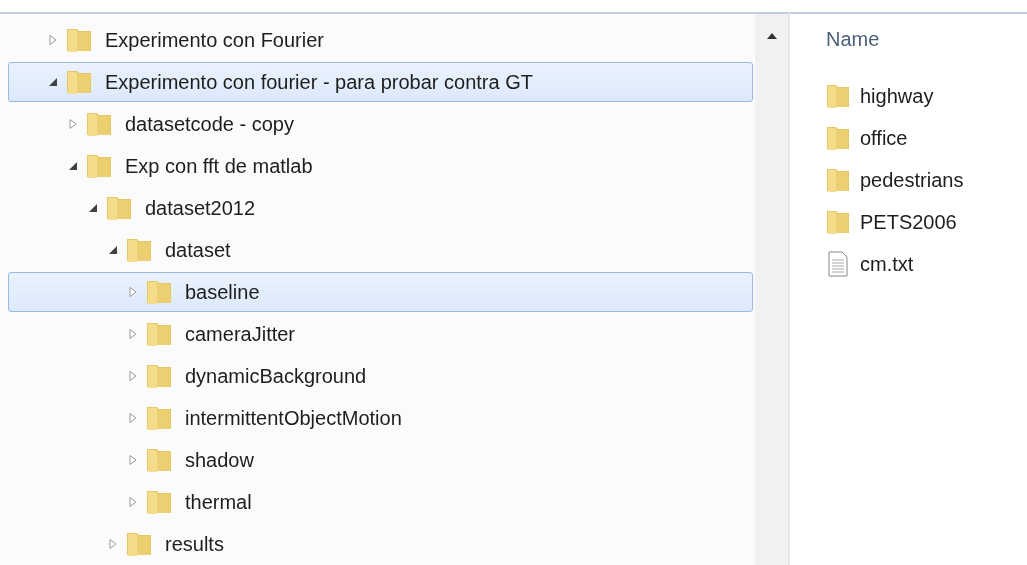 This screenshot has width=1027, height=565. Describe the element at coordinates (293, 418) in the screenshot. I see `folder-name: intermittentObjectMotion` at that location.